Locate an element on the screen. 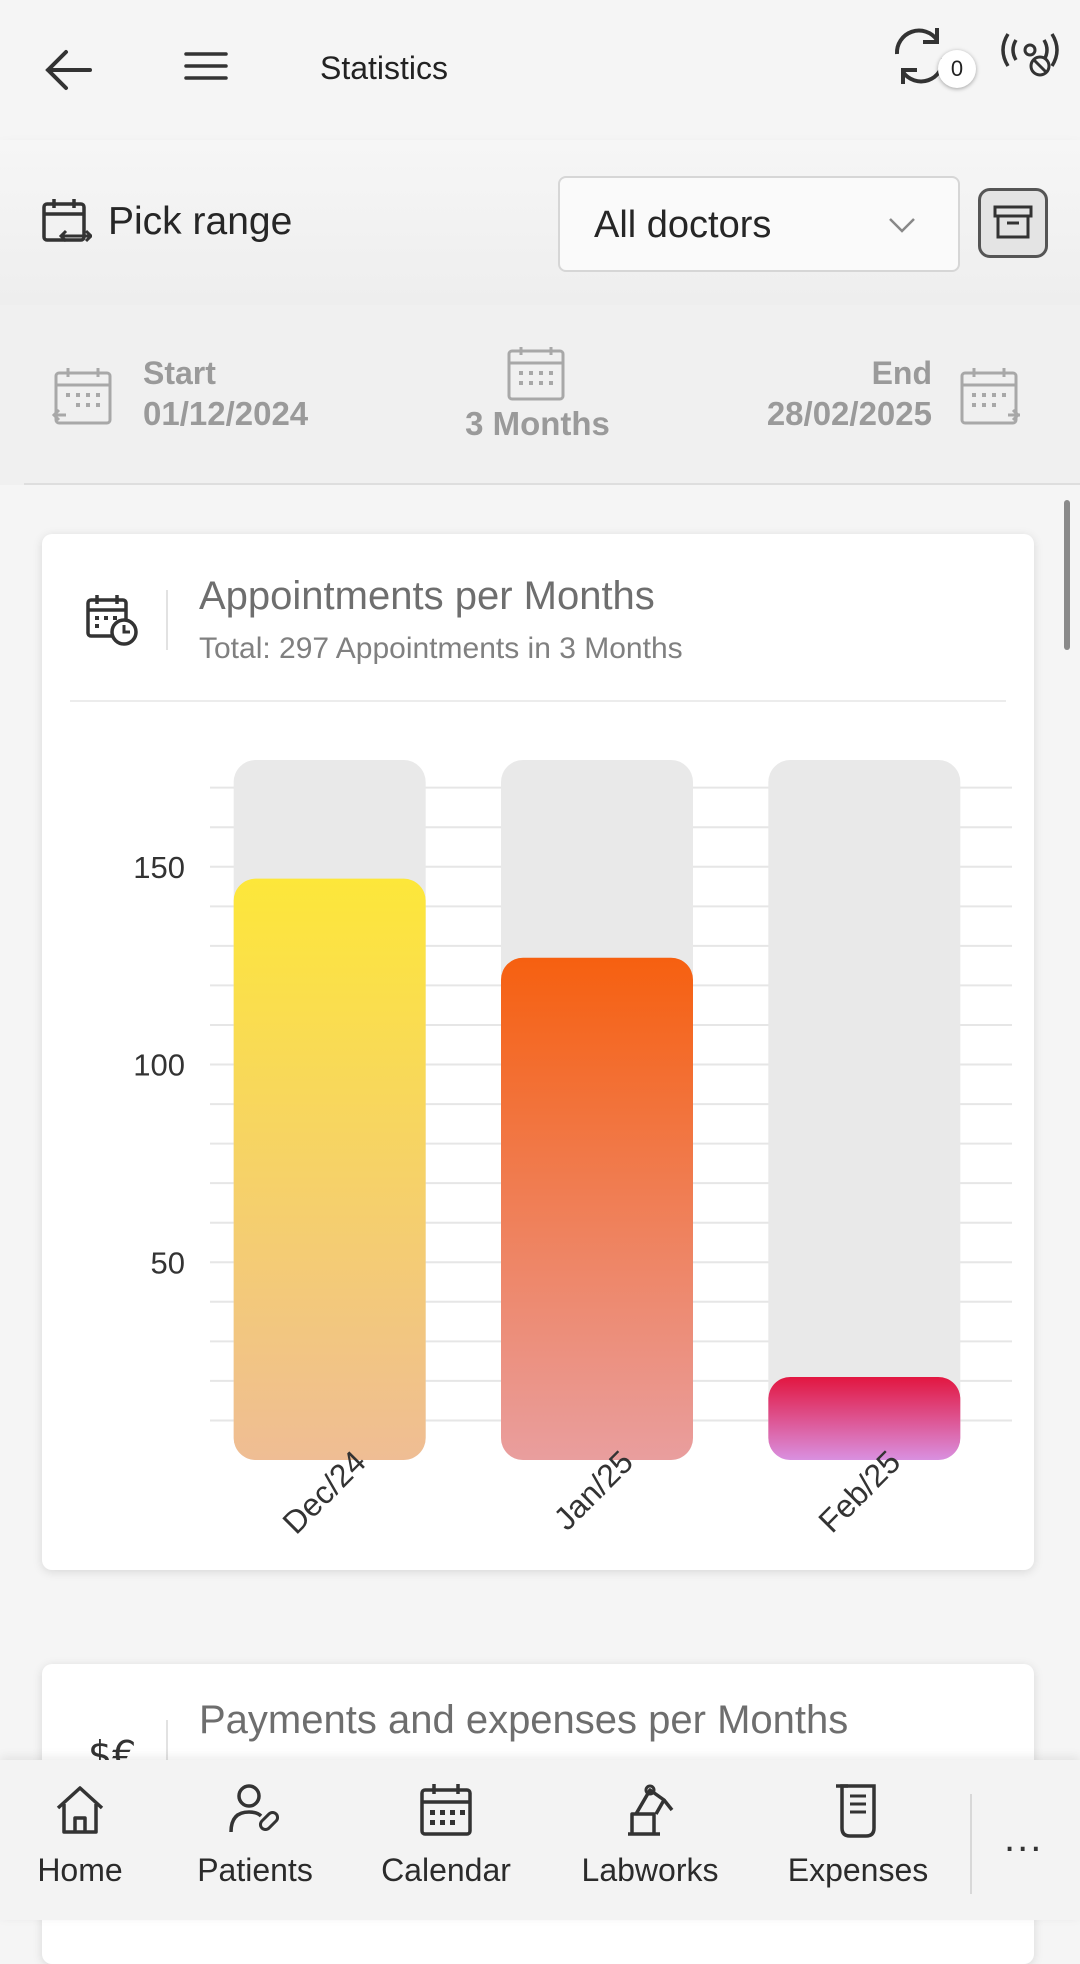 The width and height of the screenshot is (1080, 1964). sync-count-badge: 0 is located at coordinates (957, 69).